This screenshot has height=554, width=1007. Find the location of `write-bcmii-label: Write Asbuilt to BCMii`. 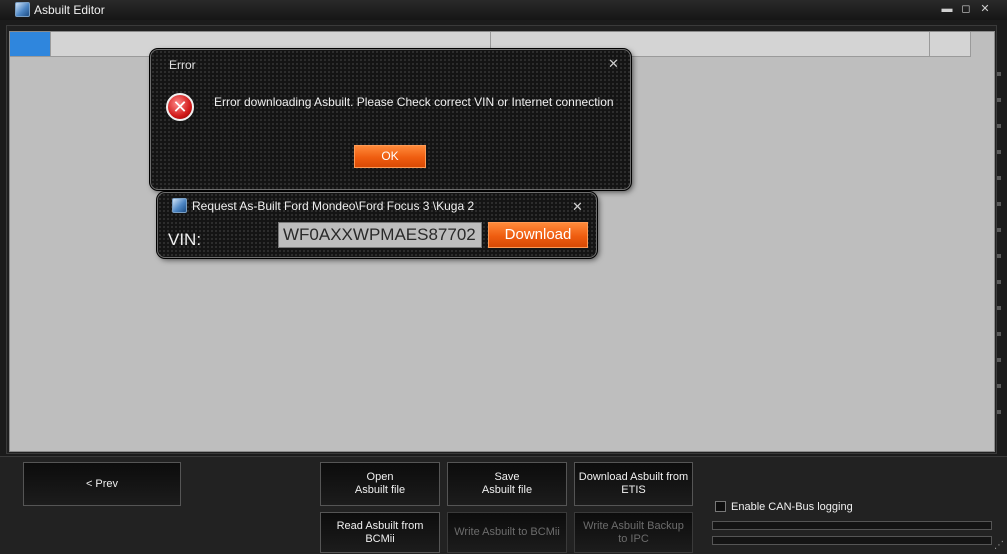

write-bcmii-label: Write Asbuilt to BCMii is located at coordinates (507, 532).